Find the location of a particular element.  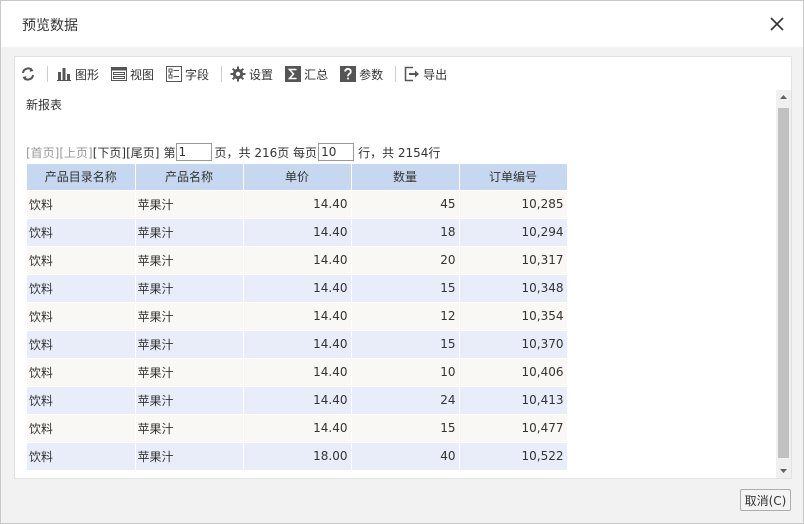

cell-quantity: 12 is located at coordinates (405, 315).